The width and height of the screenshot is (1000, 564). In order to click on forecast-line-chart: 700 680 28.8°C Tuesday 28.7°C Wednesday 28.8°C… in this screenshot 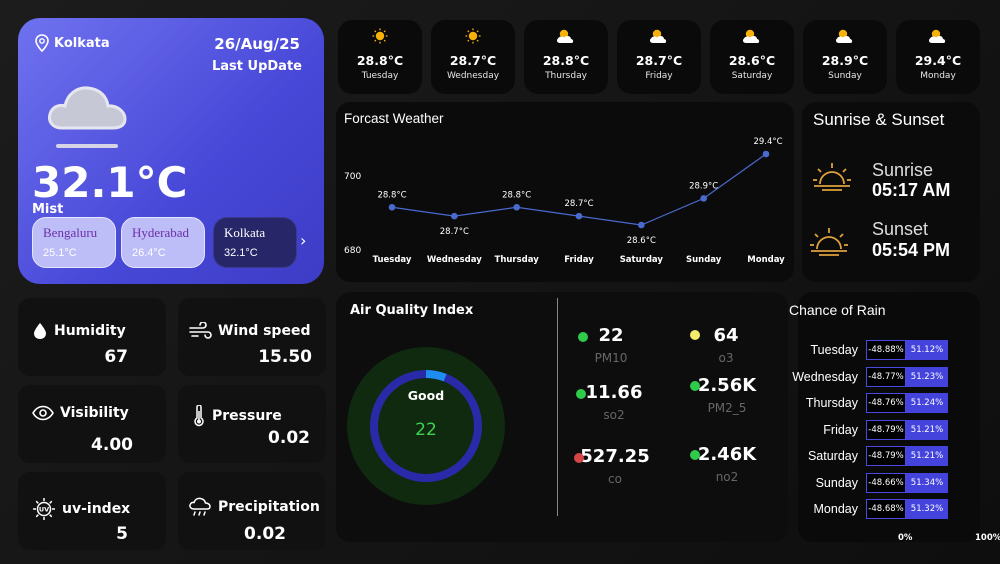, I will do `click(564, 201)`.